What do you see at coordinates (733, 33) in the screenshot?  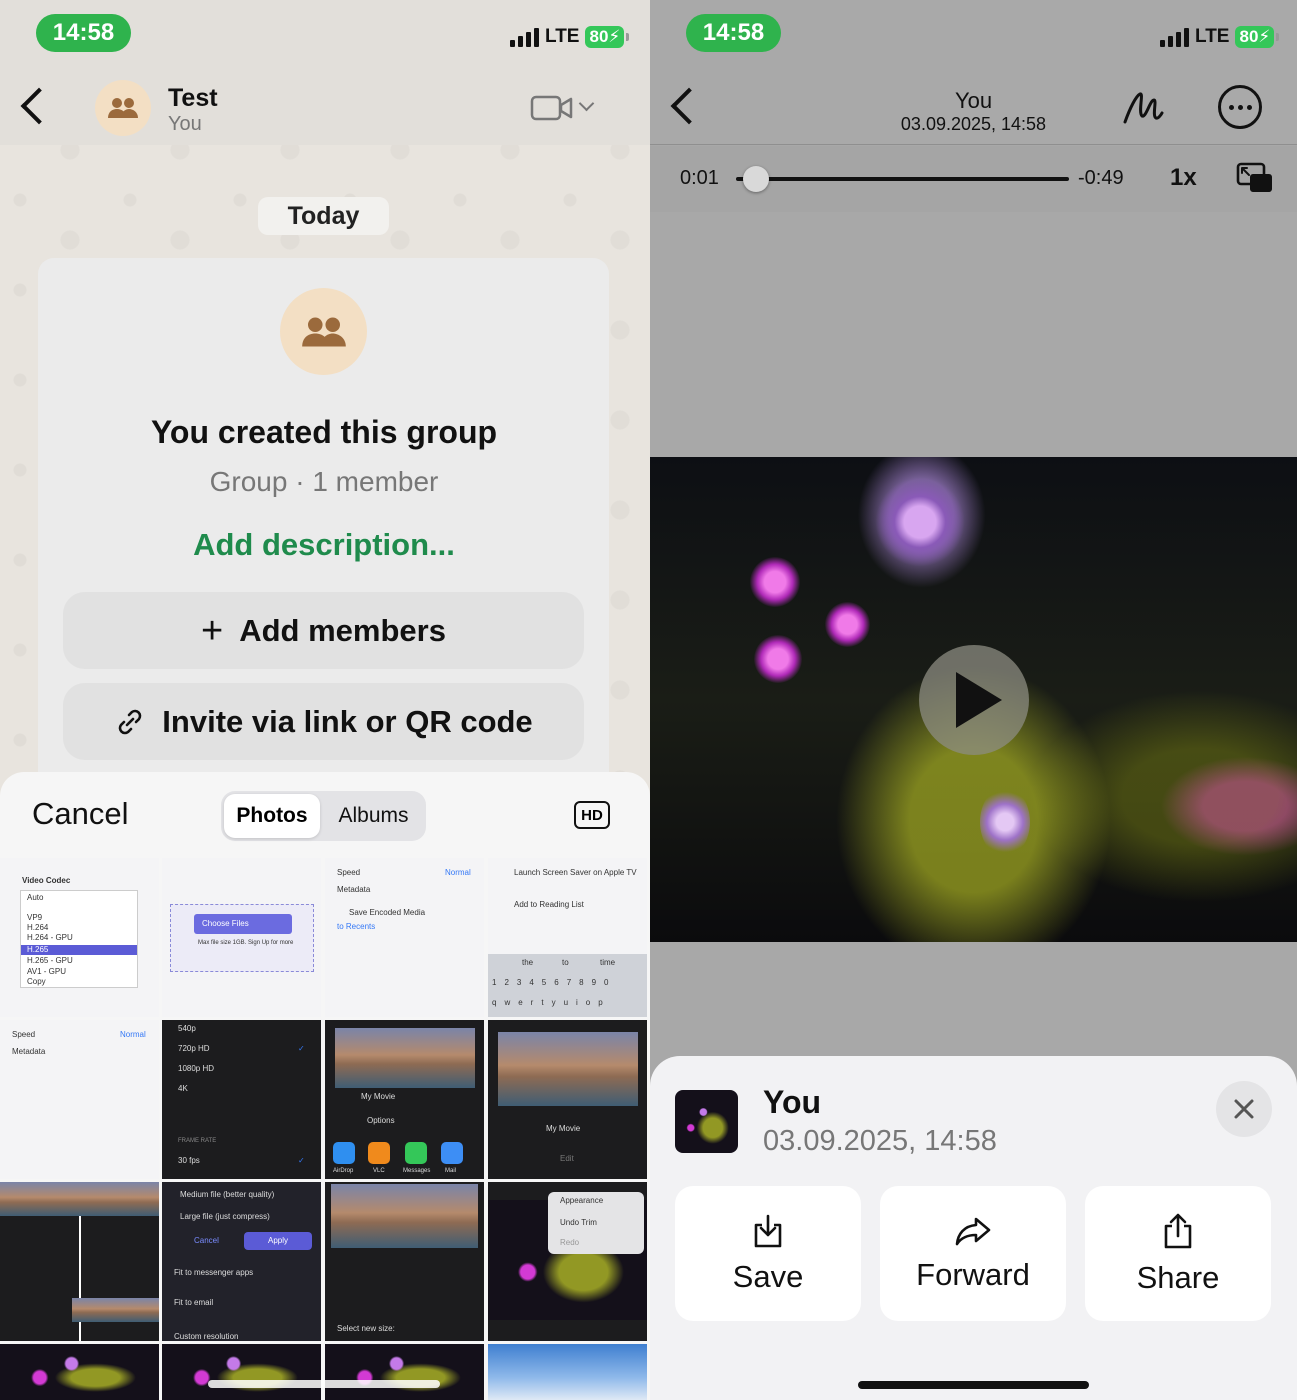 I see `status-time: 14:58` at bounding box center [733, 33].